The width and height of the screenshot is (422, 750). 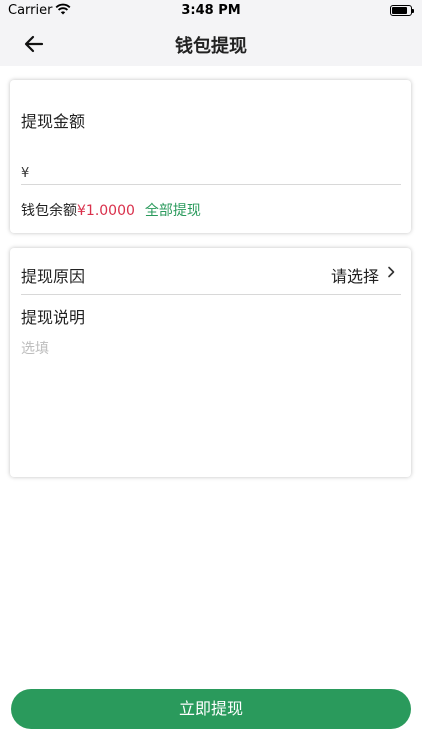 I want to click on page-title: 钱包提现, so click(x=211, y=46).